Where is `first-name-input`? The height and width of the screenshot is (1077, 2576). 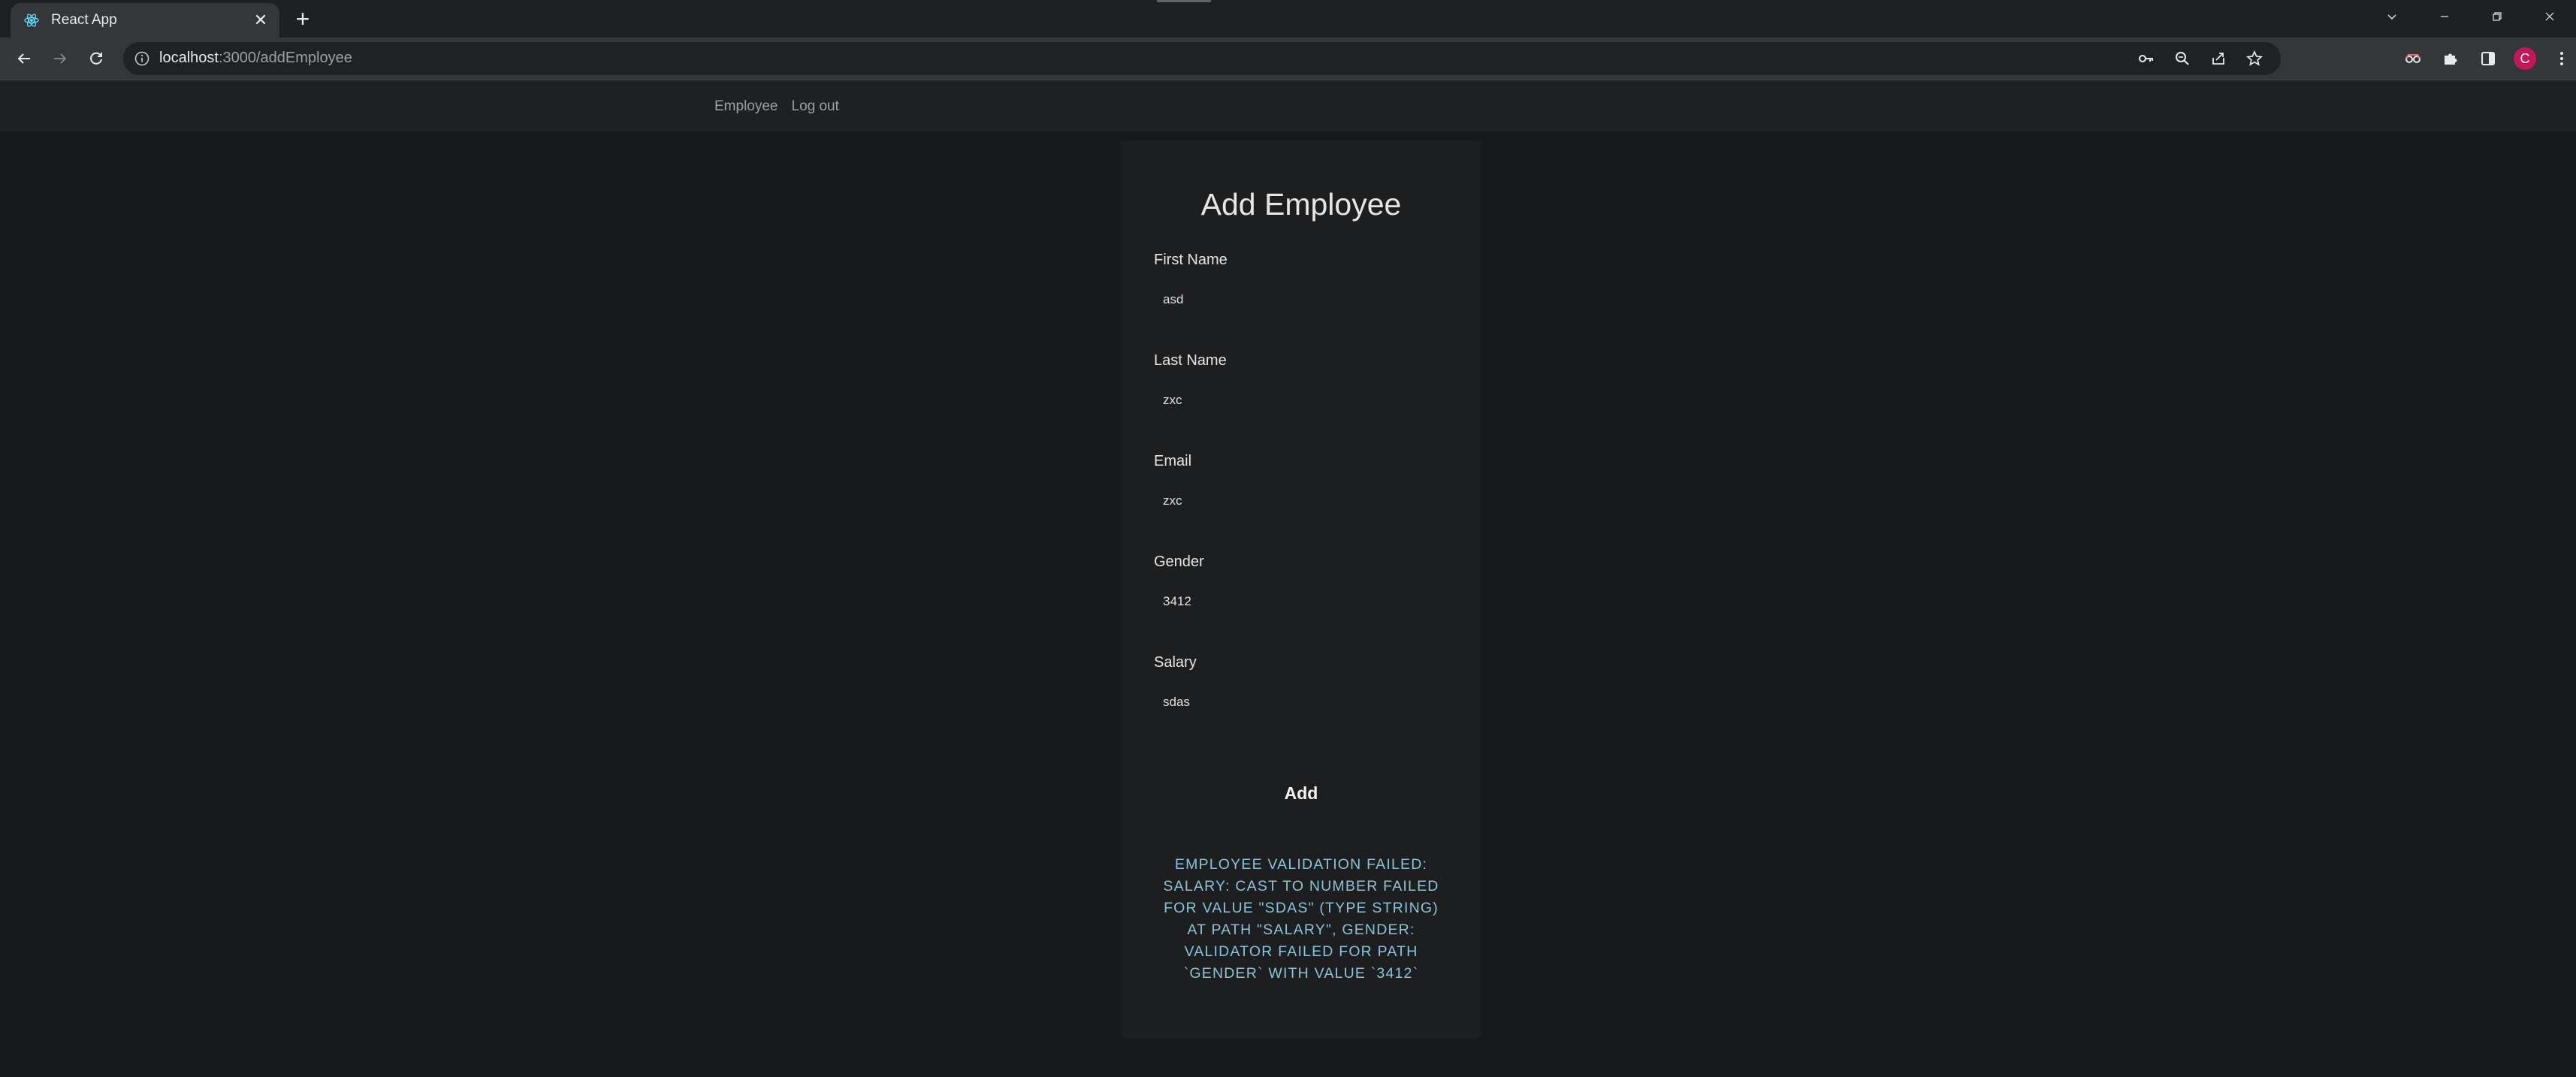
first-name-input is located at coordinates (1301, 300).